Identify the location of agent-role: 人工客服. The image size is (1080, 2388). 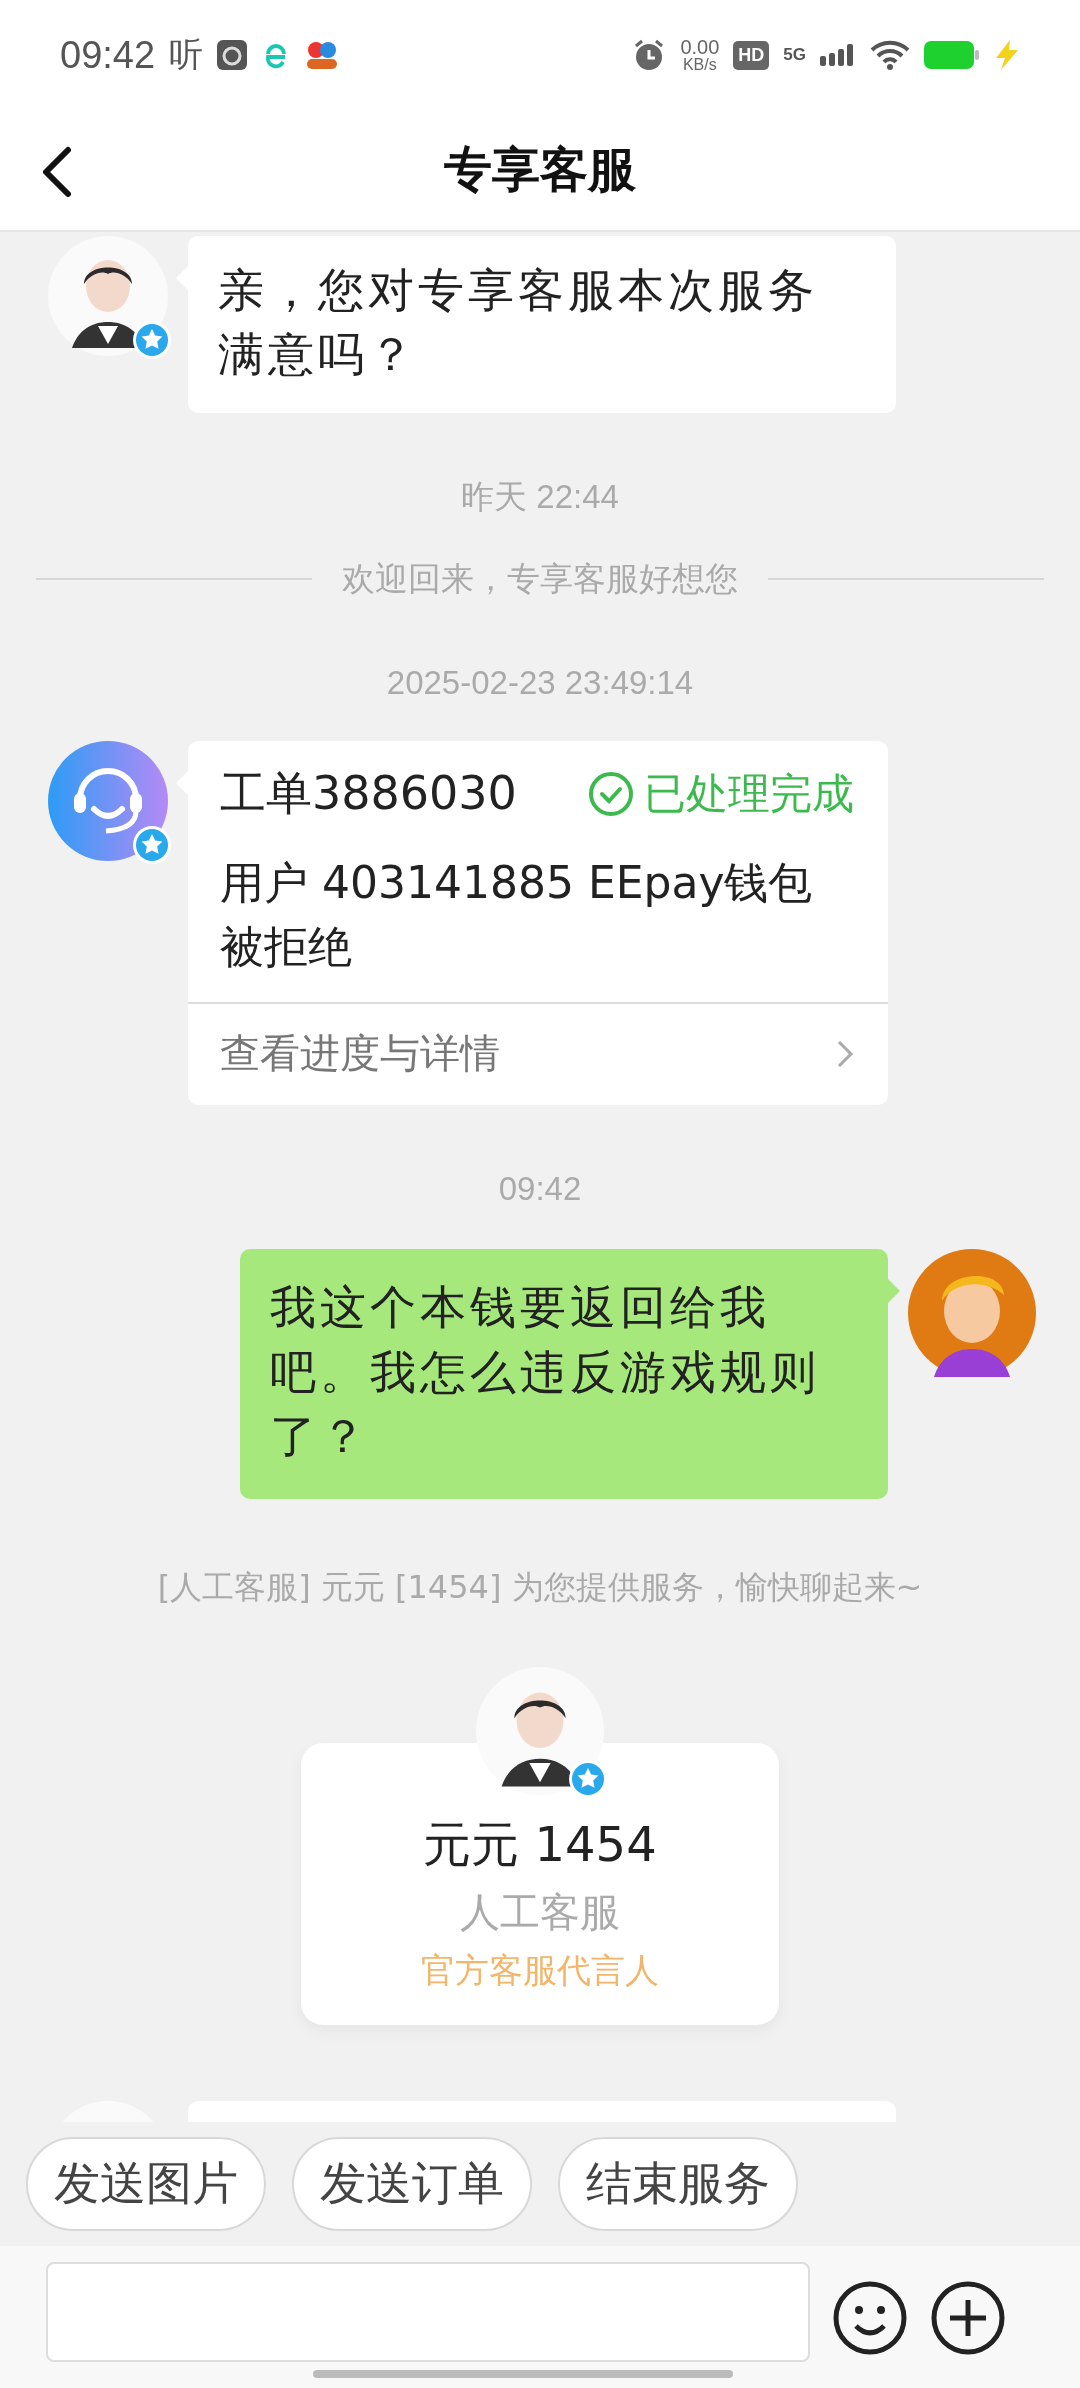
(540, 1912).